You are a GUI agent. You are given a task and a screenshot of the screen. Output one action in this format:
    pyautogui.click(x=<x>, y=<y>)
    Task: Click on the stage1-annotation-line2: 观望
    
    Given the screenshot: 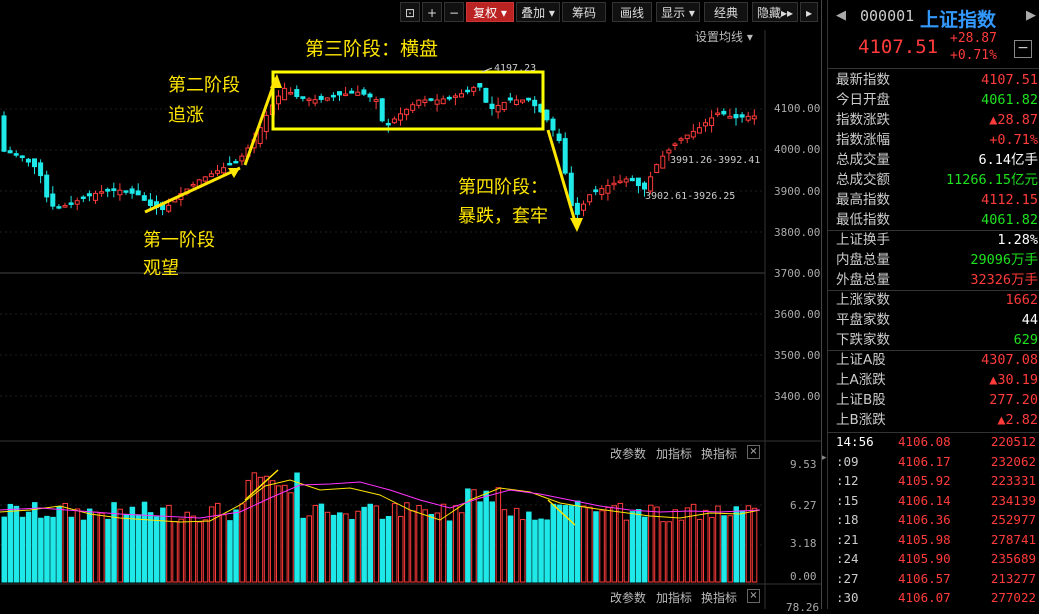 What is the action you would take?
    pyautogui.click(x=161, y=268)
    